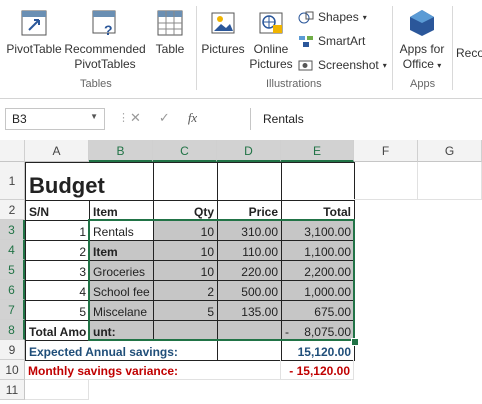 The width and height of the screenshot is (482, 404). I want to click on cell-f1, so click(386, 181).